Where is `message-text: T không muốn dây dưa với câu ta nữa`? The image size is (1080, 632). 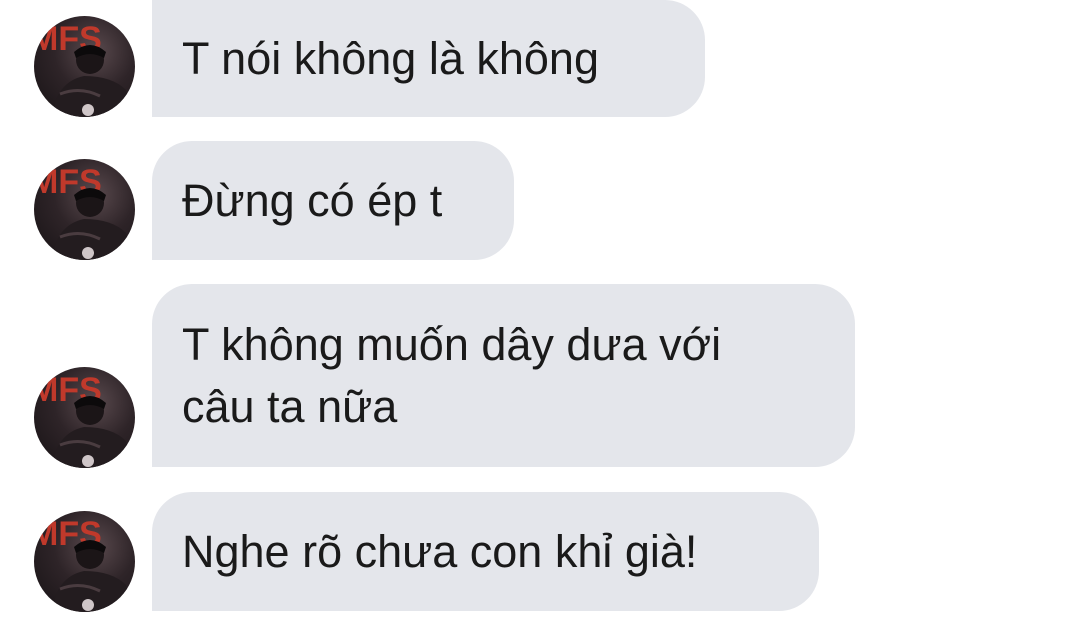
message-text: T không muốn dây dưa với câu ta nữa is located at coordinates (452, 375).